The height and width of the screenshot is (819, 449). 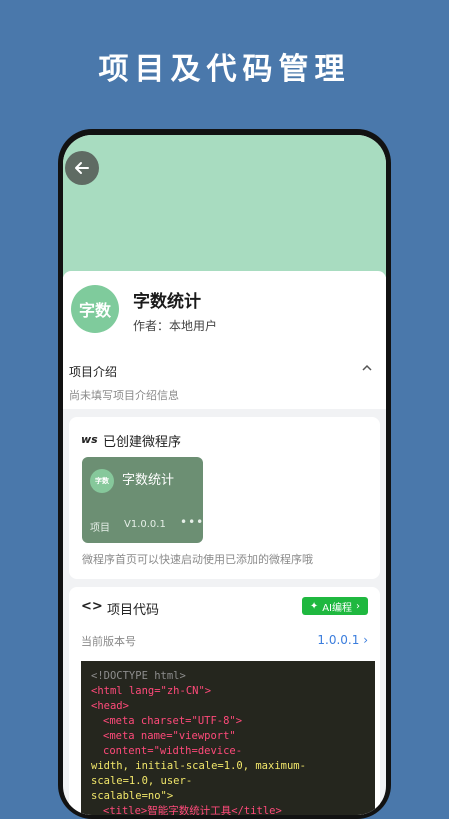 I want to click on mini-program-title: 已创建微程序, so click(x=142, y=442).